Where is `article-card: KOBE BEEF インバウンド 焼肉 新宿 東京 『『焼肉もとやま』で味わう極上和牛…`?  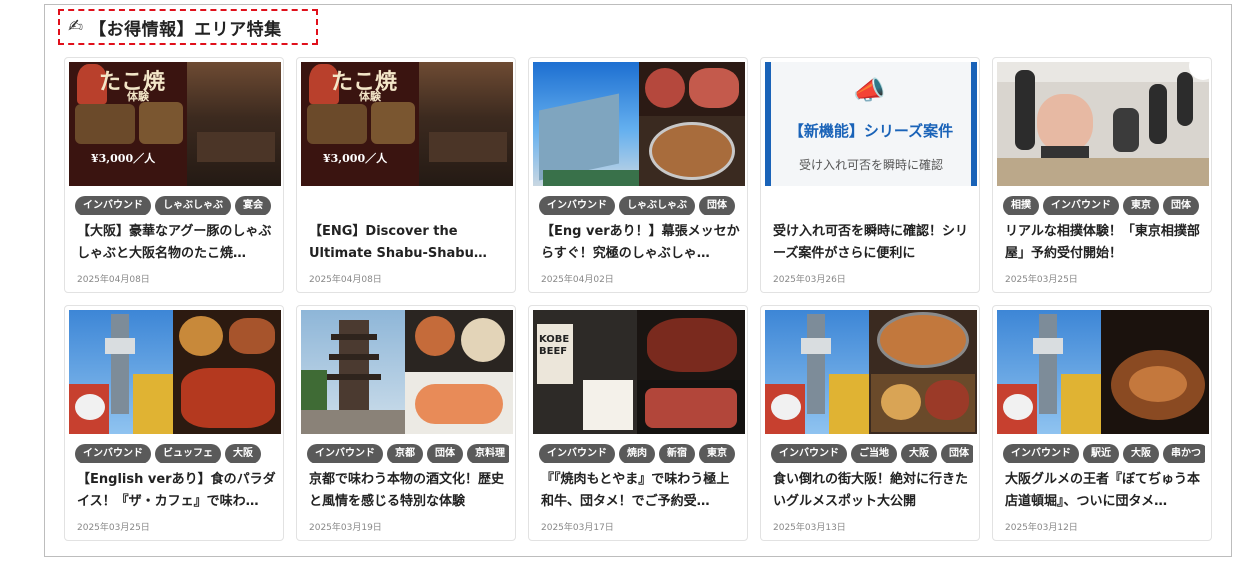 article-card: KOBE BEEF インバウンド 焼肉 新宿 東京 『『焼肉もとやま』で味わう極上和牛… is located at coordinates (638, 423).